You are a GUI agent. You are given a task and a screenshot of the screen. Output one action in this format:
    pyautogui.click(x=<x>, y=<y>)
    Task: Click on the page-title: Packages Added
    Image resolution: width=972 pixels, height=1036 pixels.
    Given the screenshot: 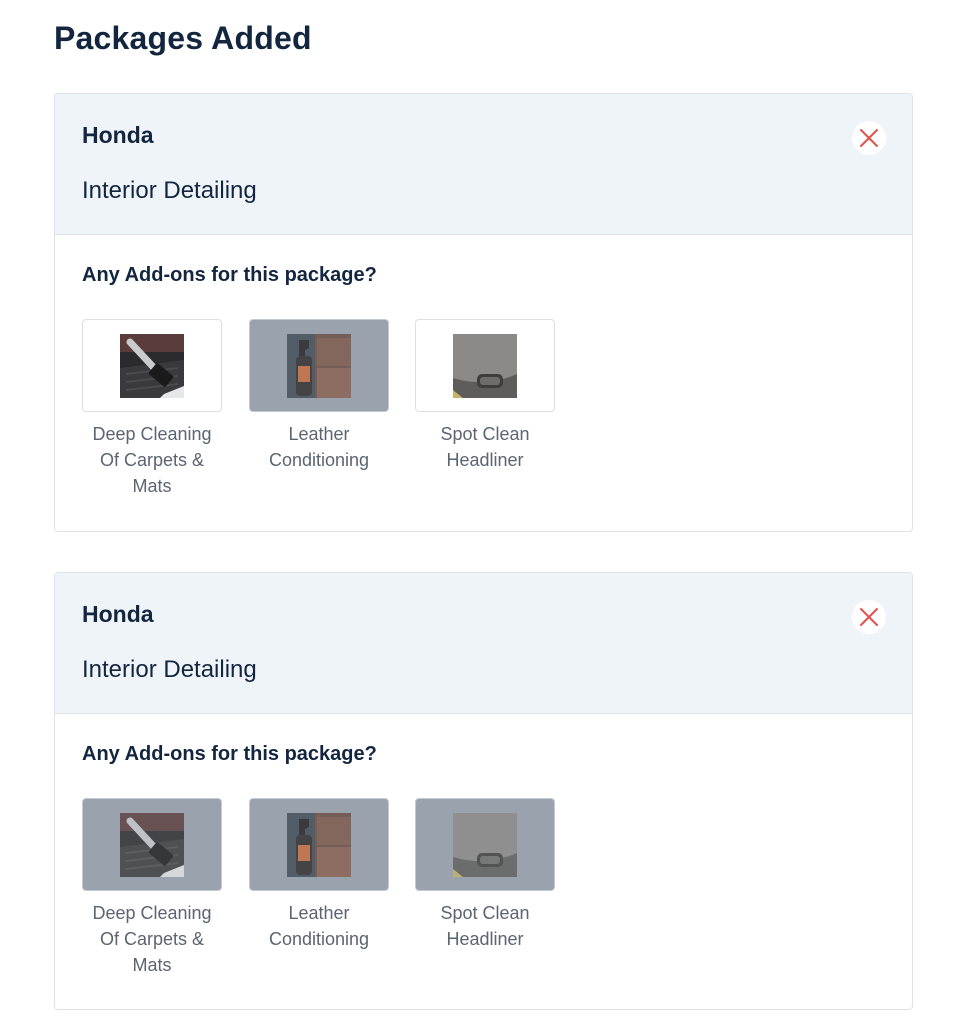 What is the action you would take?
    pyautogui.click(x=183, y=38)
    